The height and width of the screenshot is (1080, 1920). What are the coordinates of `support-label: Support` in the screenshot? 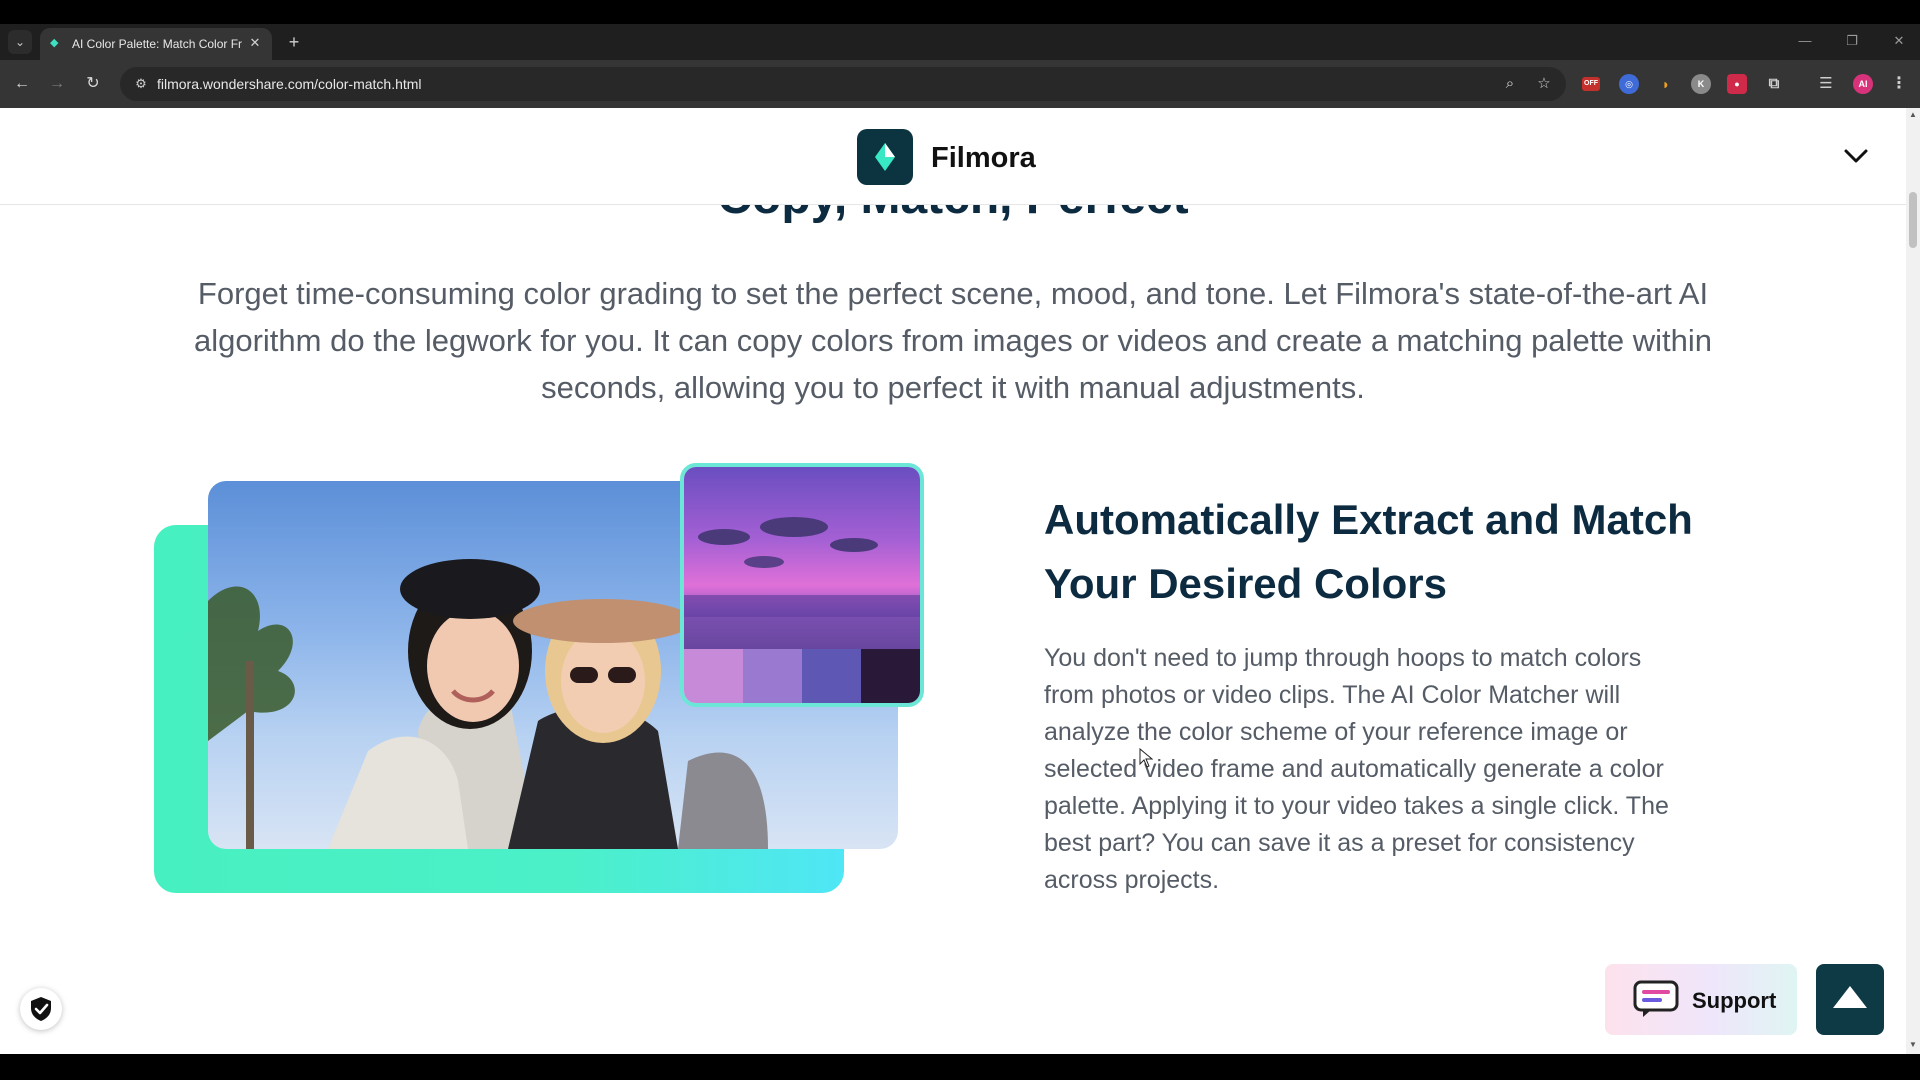 It's located at (1734, 1000).